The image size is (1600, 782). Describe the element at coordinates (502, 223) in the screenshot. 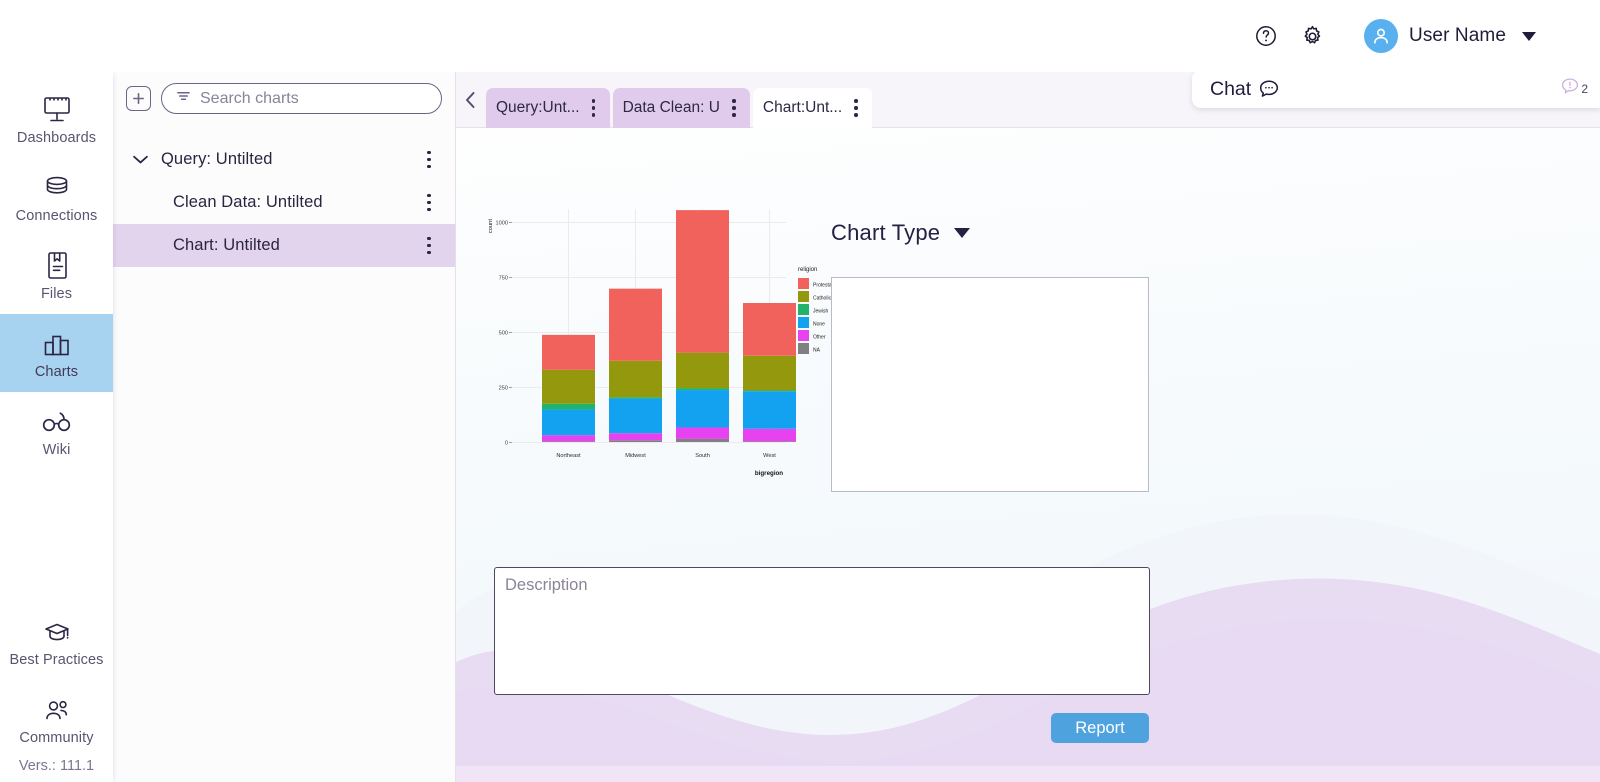

I see `svg-text: 1000` at that location.